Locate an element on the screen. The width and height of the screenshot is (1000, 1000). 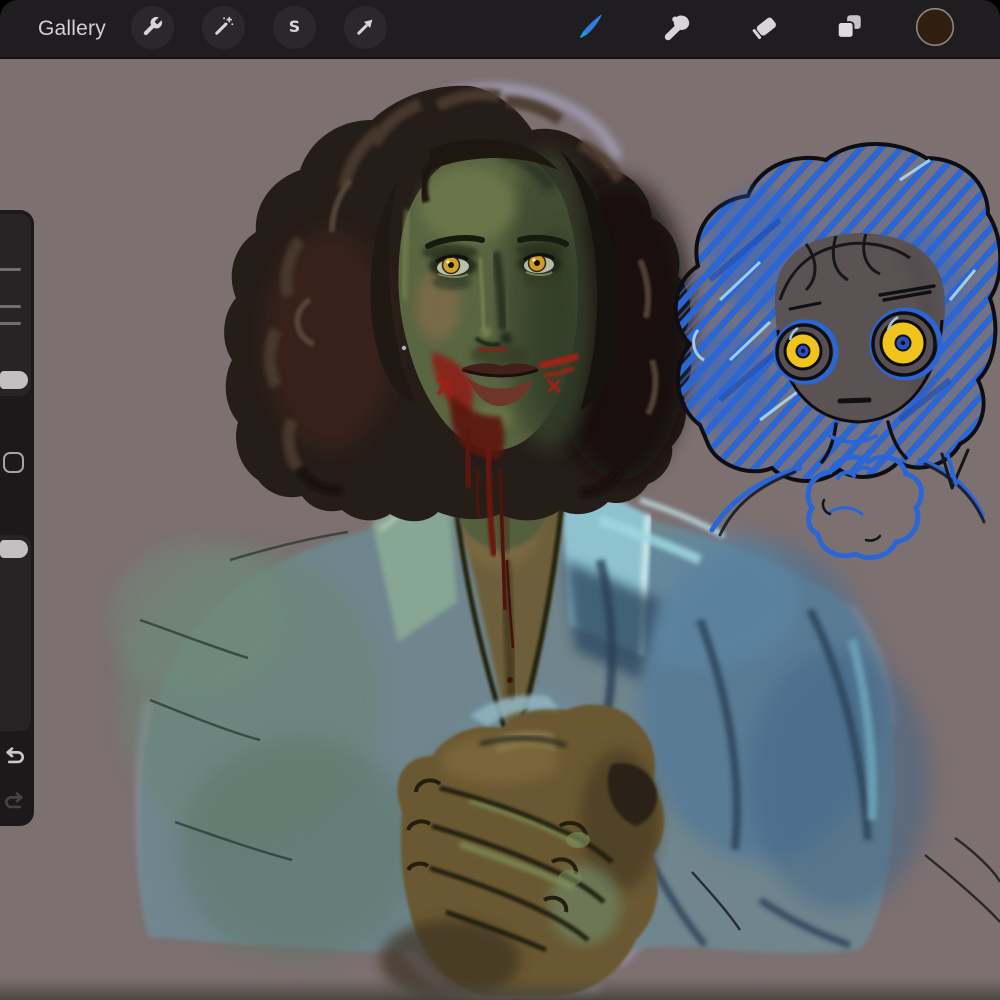
actions-button is located at coordinates (152, 27).